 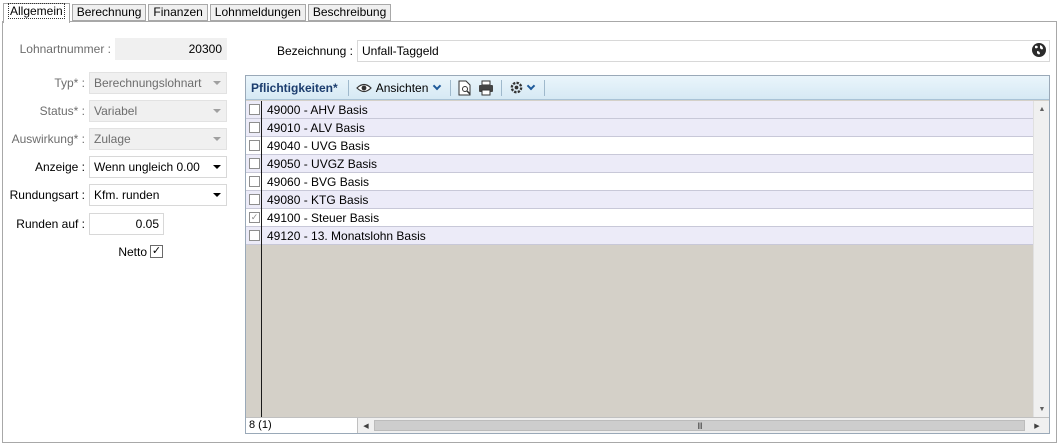 I want to click on horizontal-scrollbar: ◀ III ▶, so click(x=703, y=425).